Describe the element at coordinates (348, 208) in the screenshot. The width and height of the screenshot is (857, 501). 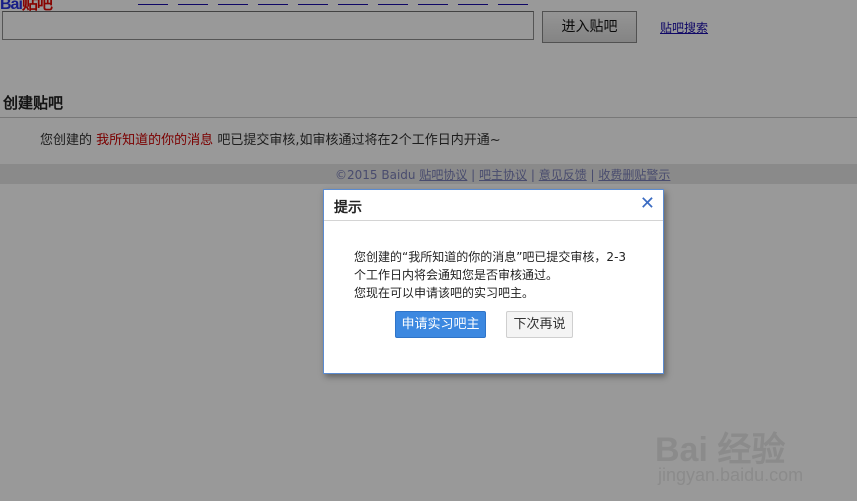
I see `dialog-title: 提示` at that location.